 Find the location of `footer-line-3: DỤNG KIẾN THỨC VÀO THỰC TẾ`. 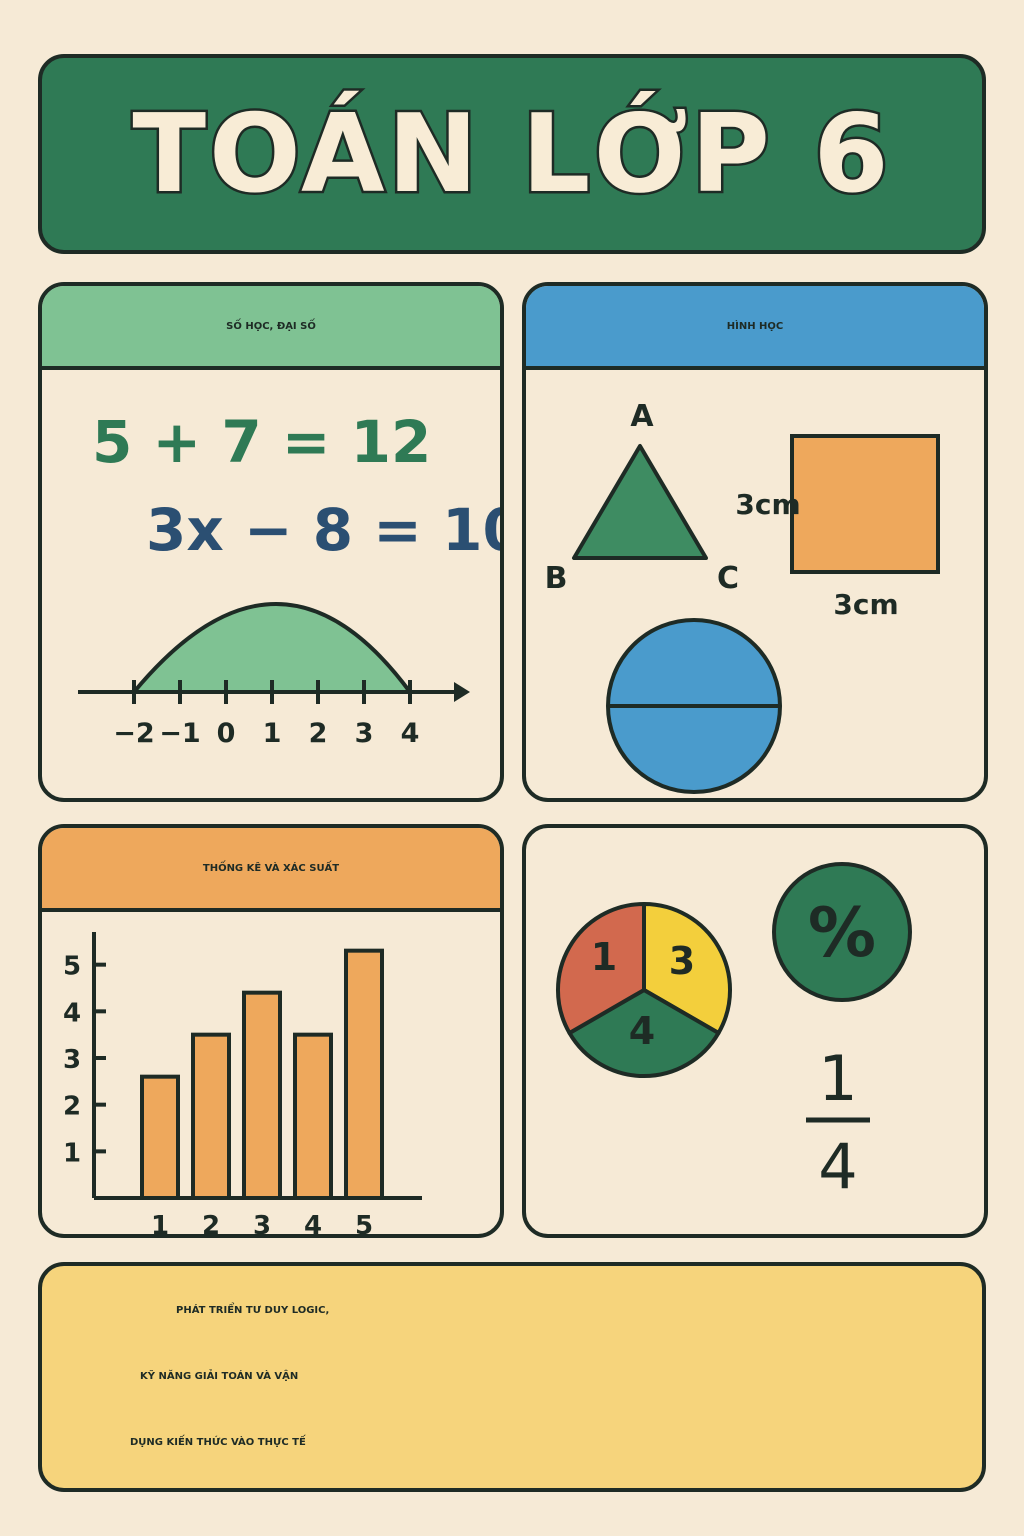

footer-line-3: DỤNG KIẾN THỨC VÀO THỰC TẾ is located at coordinates (218, 1442).